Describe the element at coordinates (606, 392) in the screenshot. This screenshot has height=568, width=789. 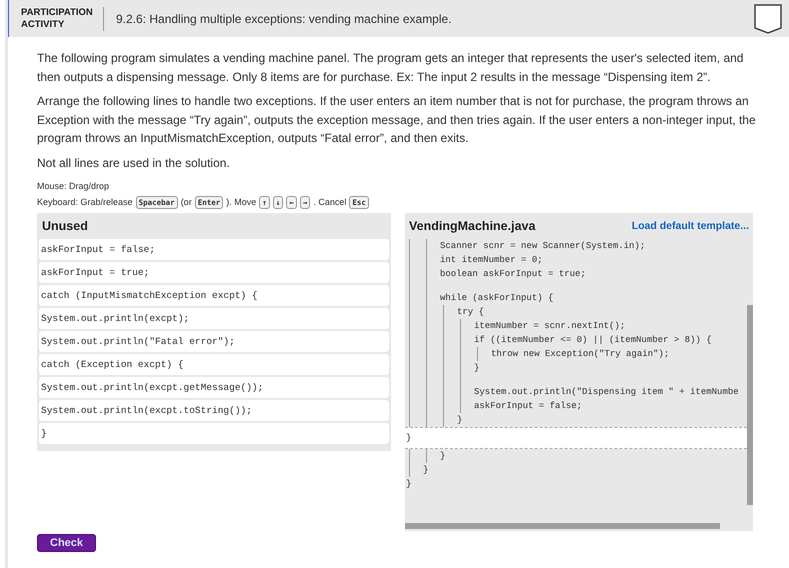
I see `code-line: System.out.println("Dispensing item " + itemNumbe` at that location.